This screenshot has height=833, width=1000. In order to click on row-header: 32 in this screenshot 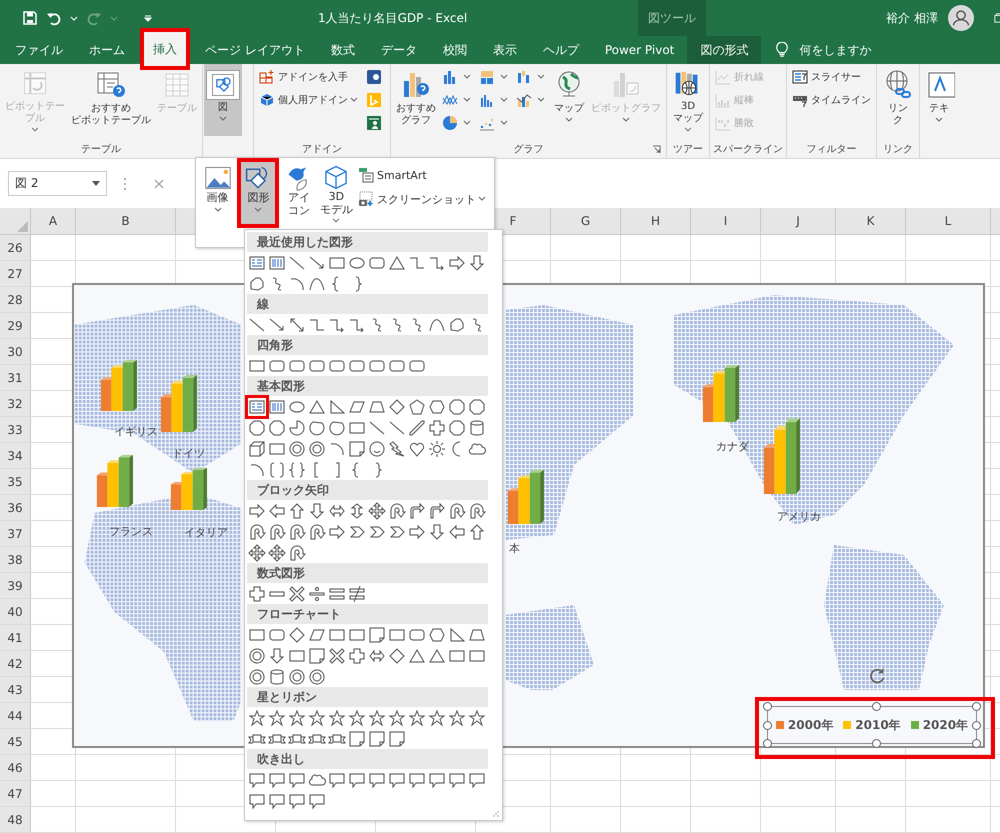, I will do `click(15, 403)`.